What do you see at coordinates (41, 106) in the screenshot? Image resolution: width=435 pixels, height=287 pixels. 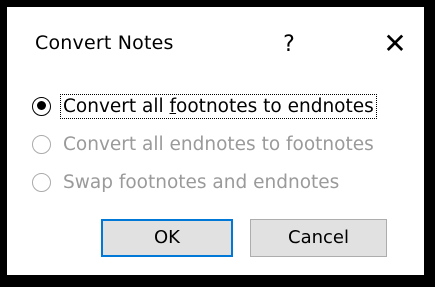 I see `radio-button-selected` at bounding box center [41, 106].